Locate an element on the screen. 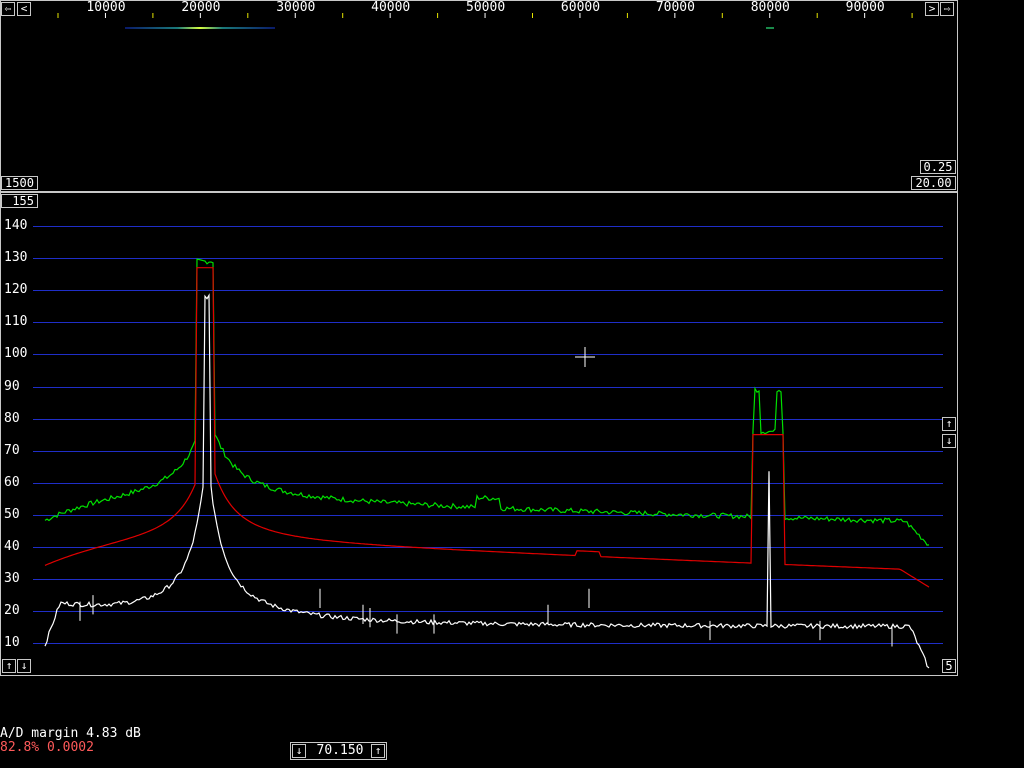 The width and height of the screenshot is (1024, 768). waterfall-gain-text: 0.25 is located at coordinates (938, 167).